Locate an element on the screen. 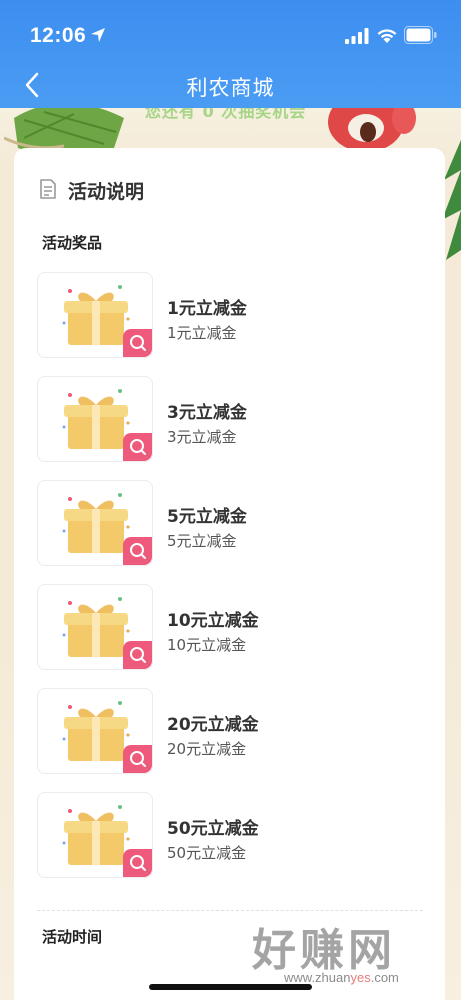 The width and height of the screenshot is (461, 1000). page-title: 利农商城 is located at coordinates (230, 88).